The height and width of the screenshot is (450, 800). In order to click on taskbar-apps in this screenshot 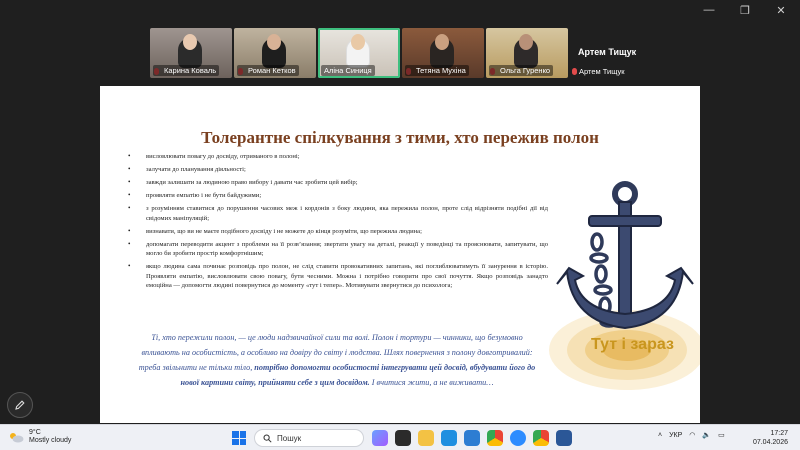, I will do `click(472, 438)`.